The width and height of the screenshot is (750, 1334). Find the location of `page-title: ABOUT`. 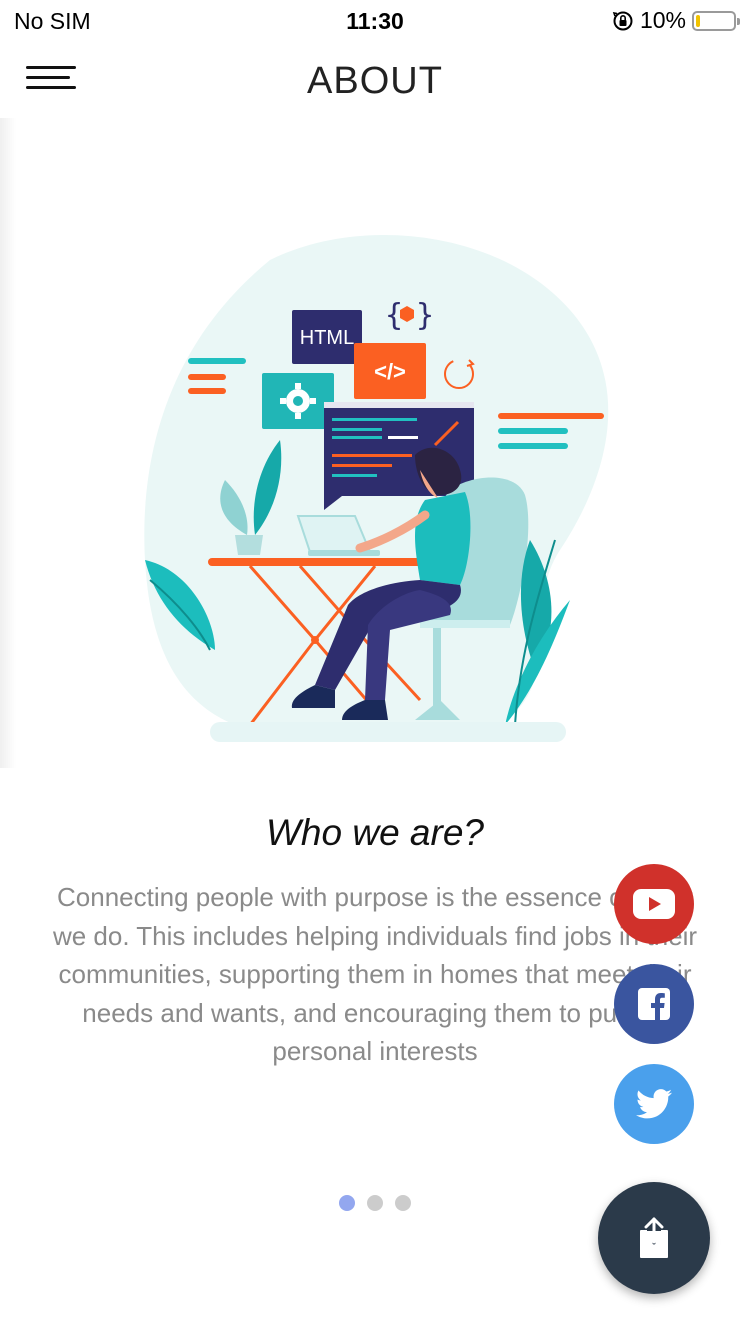

page-title: ABOUT is located at coordinates (375, 81).